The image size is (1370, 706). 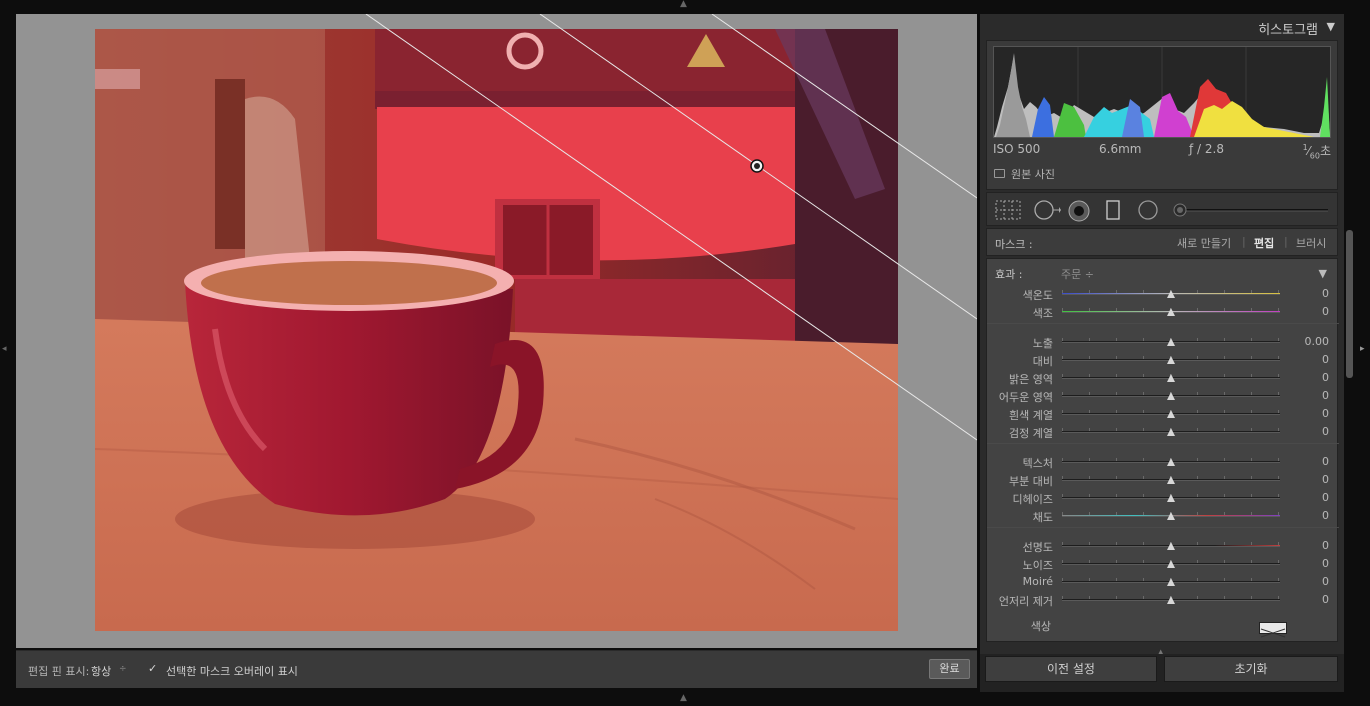 What do you see at coordinates (1047, 210) in the screenshot?
I see `circle-arrow-icon` at bounding box center [1047, 210].